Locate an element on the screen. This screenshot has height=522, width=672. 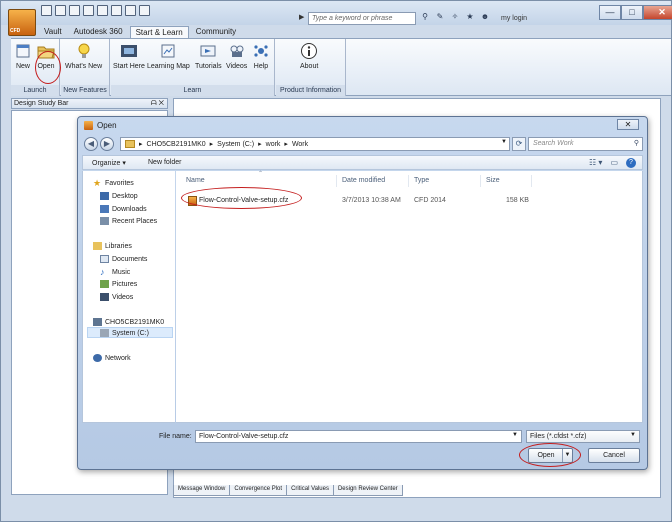
address-segment-work-lower: work is located at coordinates (273, 144).